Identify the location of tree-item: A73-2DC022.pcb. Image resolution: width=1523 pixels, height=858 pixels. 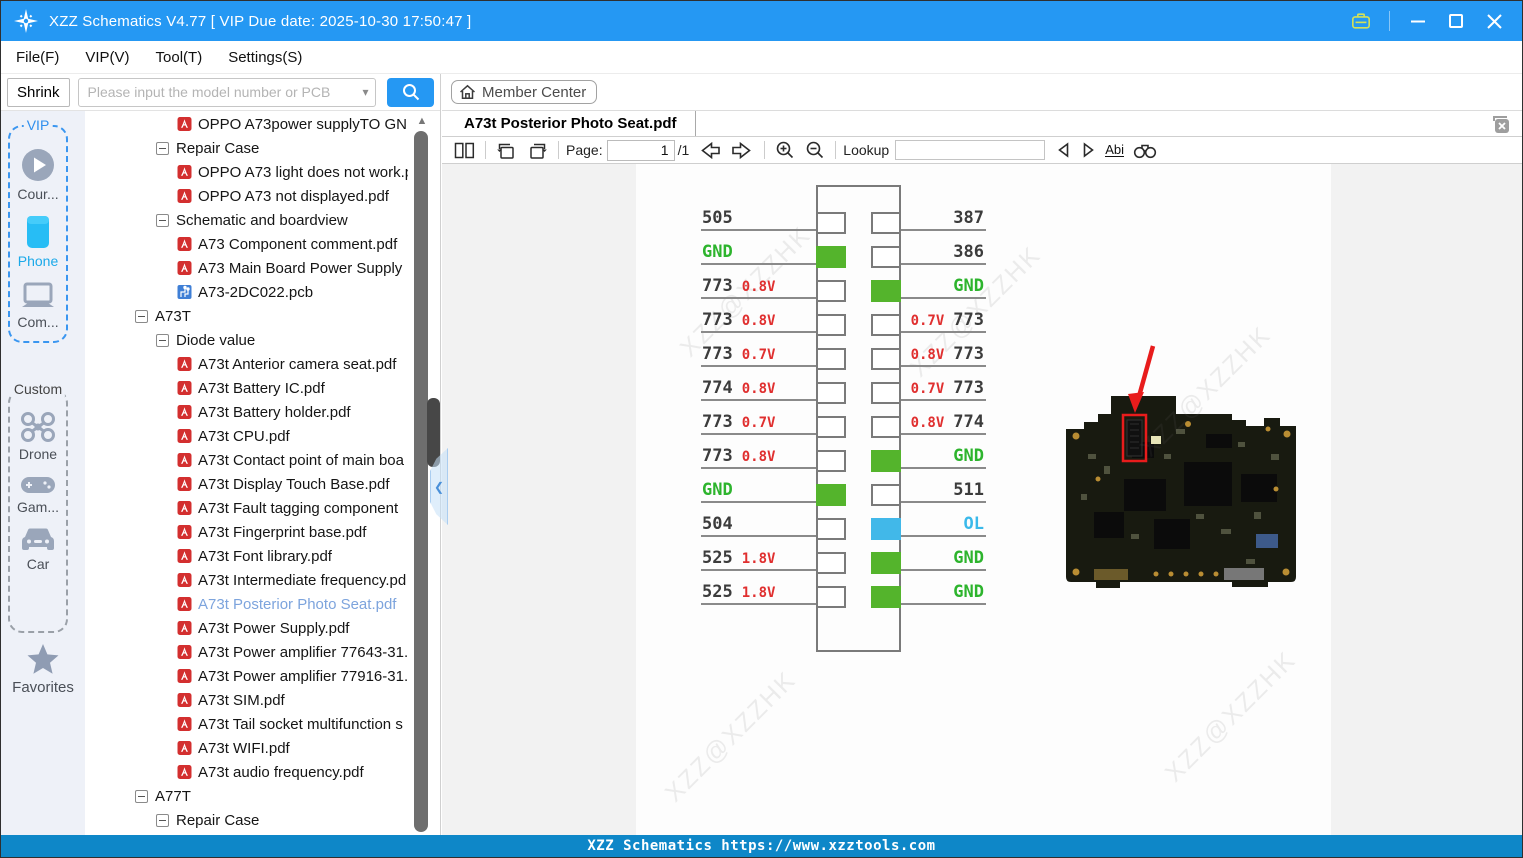
(246, 292).